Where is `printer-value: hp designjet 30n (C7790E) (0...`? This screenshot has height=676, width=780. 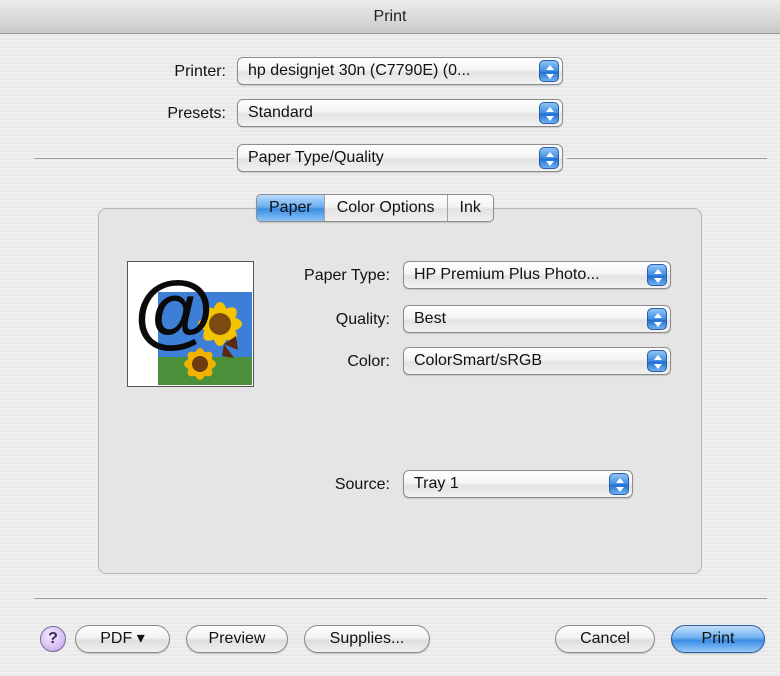 printer-value: hp designjet 30n (C7790E) (0... is located at coordinates (359, 70).